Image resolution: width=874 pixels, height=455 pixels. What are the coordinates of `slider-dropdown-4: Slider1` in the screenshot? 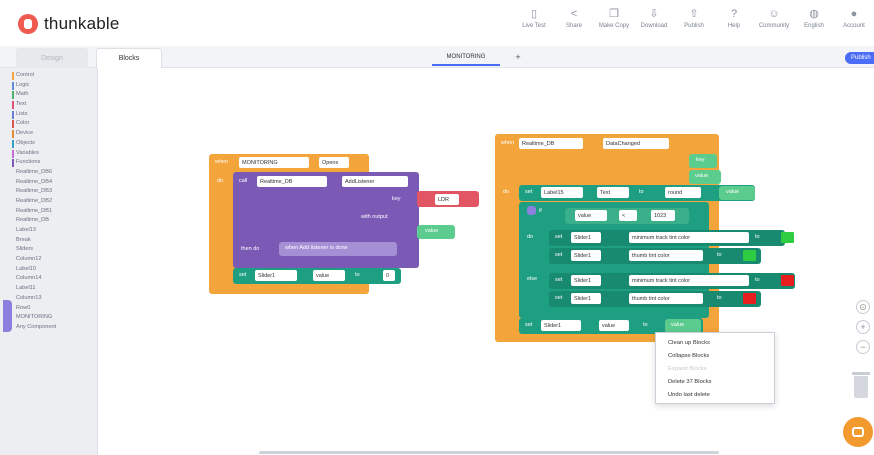 It's located at (586, 280).